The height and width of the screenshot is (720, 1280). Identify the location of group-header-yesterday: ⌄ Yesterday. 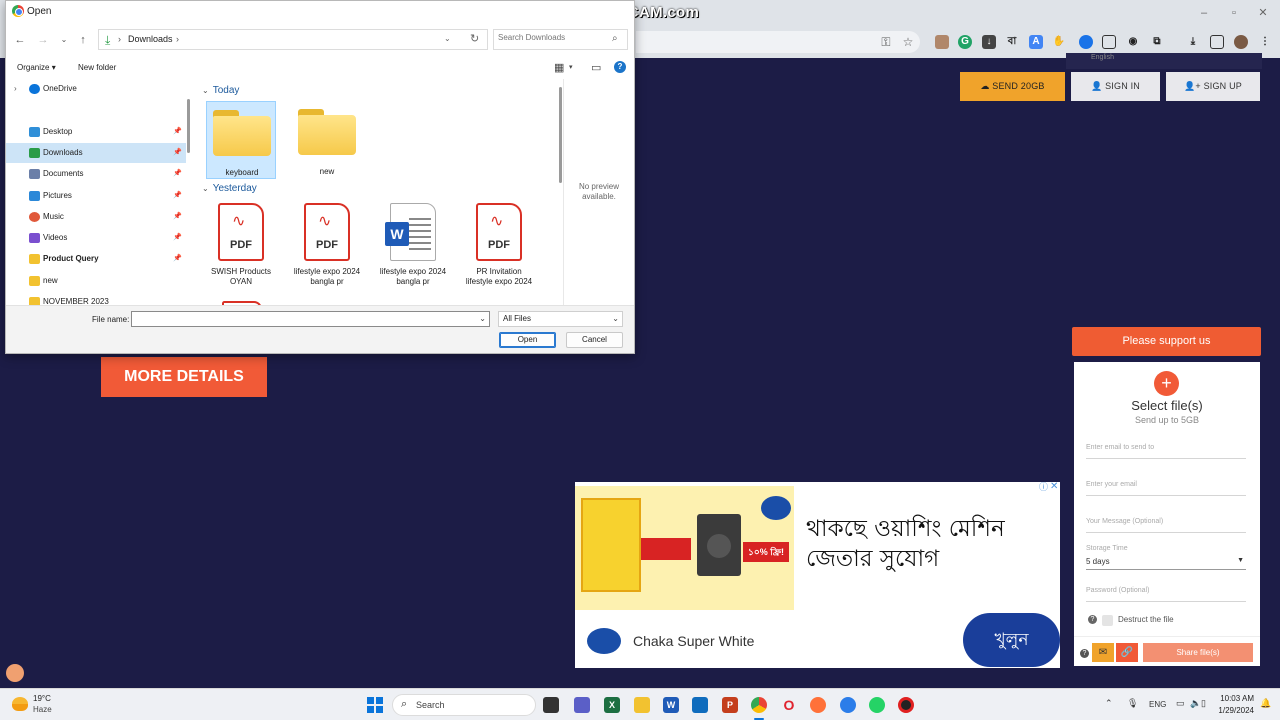
(229, 188).